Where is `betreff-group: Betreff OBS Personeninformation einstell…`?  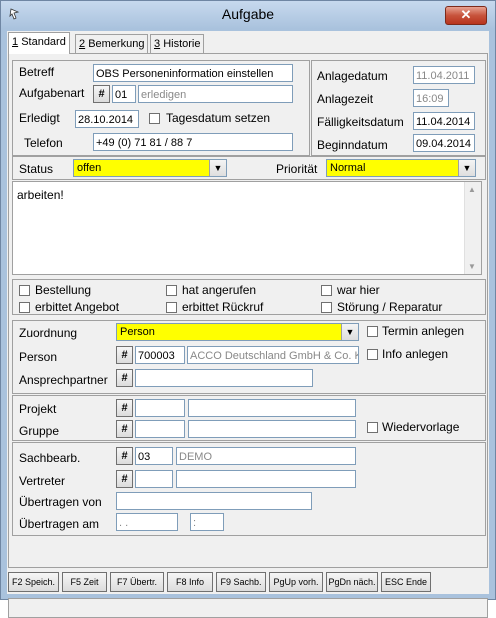
betreff-group: Betreff OBS Personeninformation einstell… is located at coordinates (161, 108).